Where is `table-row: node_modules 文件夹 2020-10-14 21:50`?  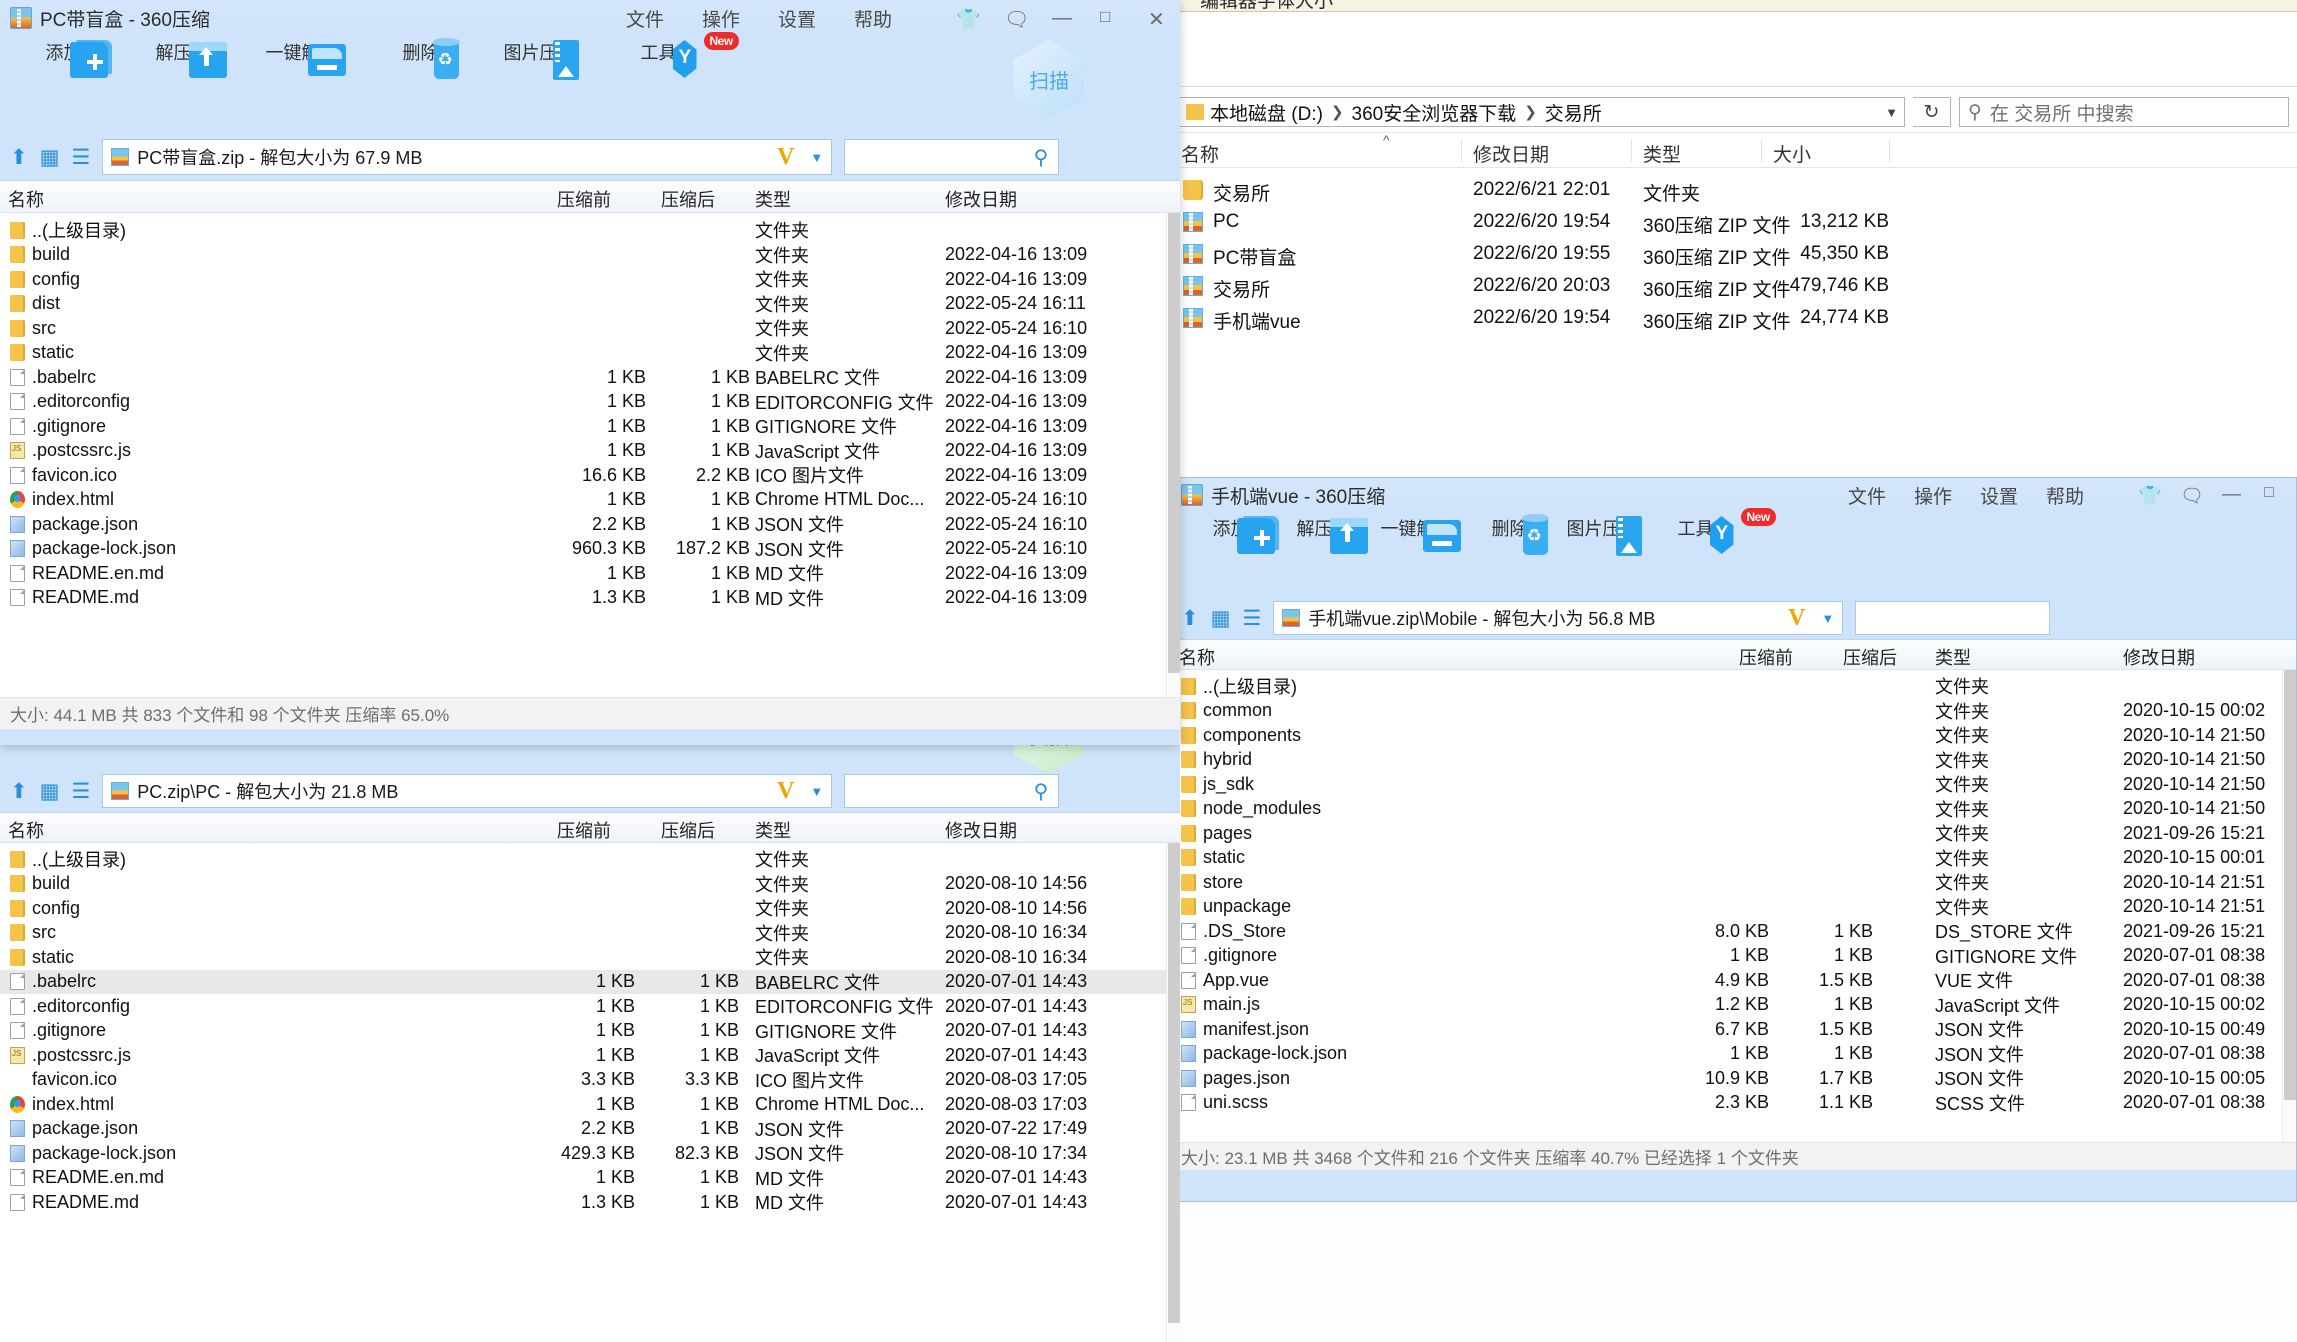
table-row: node_modules 文件夹 2020-10-14 21:50 is located at coordinates (1733, 809).